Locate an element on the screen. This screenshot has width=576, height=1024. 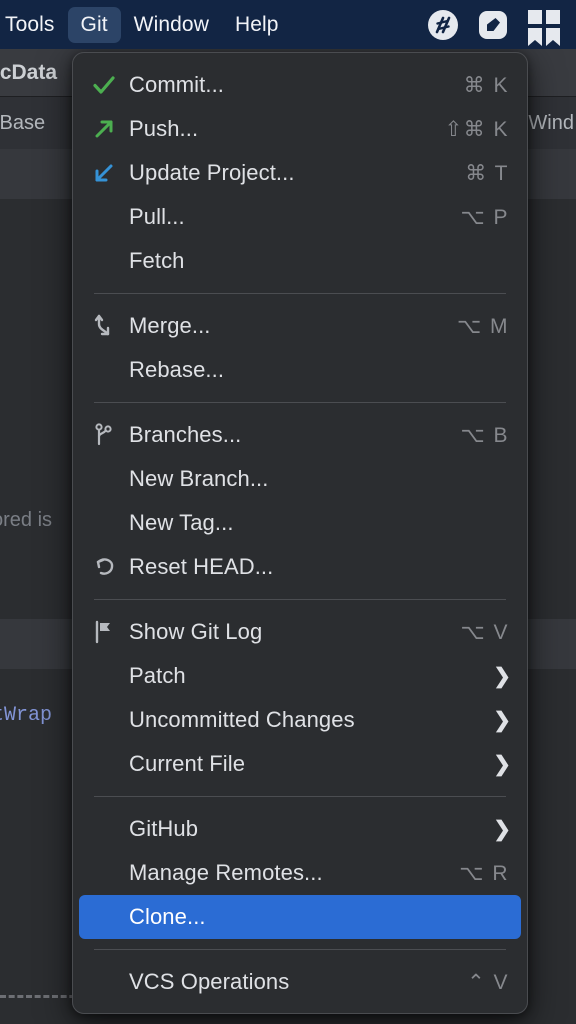
menu-item-patch: Patch ❯ is located at coordinates (300, 676).